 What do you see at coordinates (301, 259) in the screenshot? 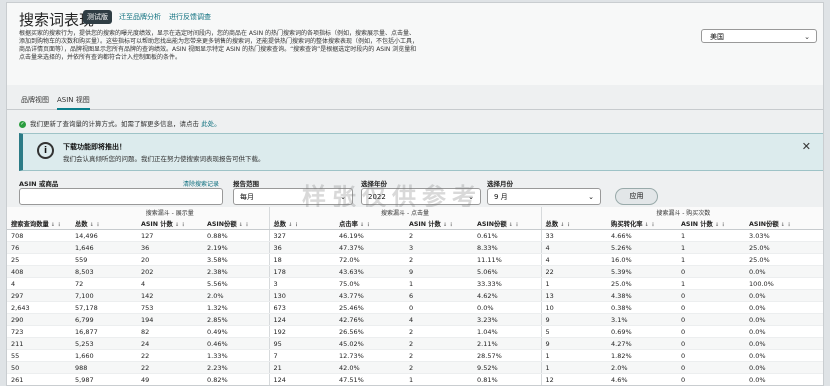
I see `table-cell: 18` at bounding box center [301, 259].